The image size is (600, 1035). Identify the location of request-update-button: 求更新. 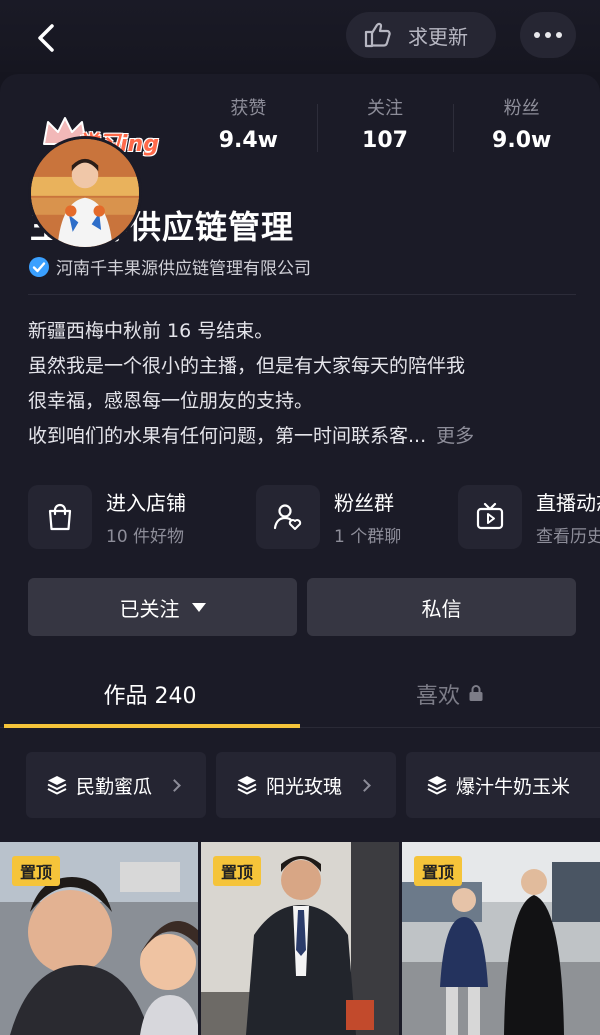
(421, 35).